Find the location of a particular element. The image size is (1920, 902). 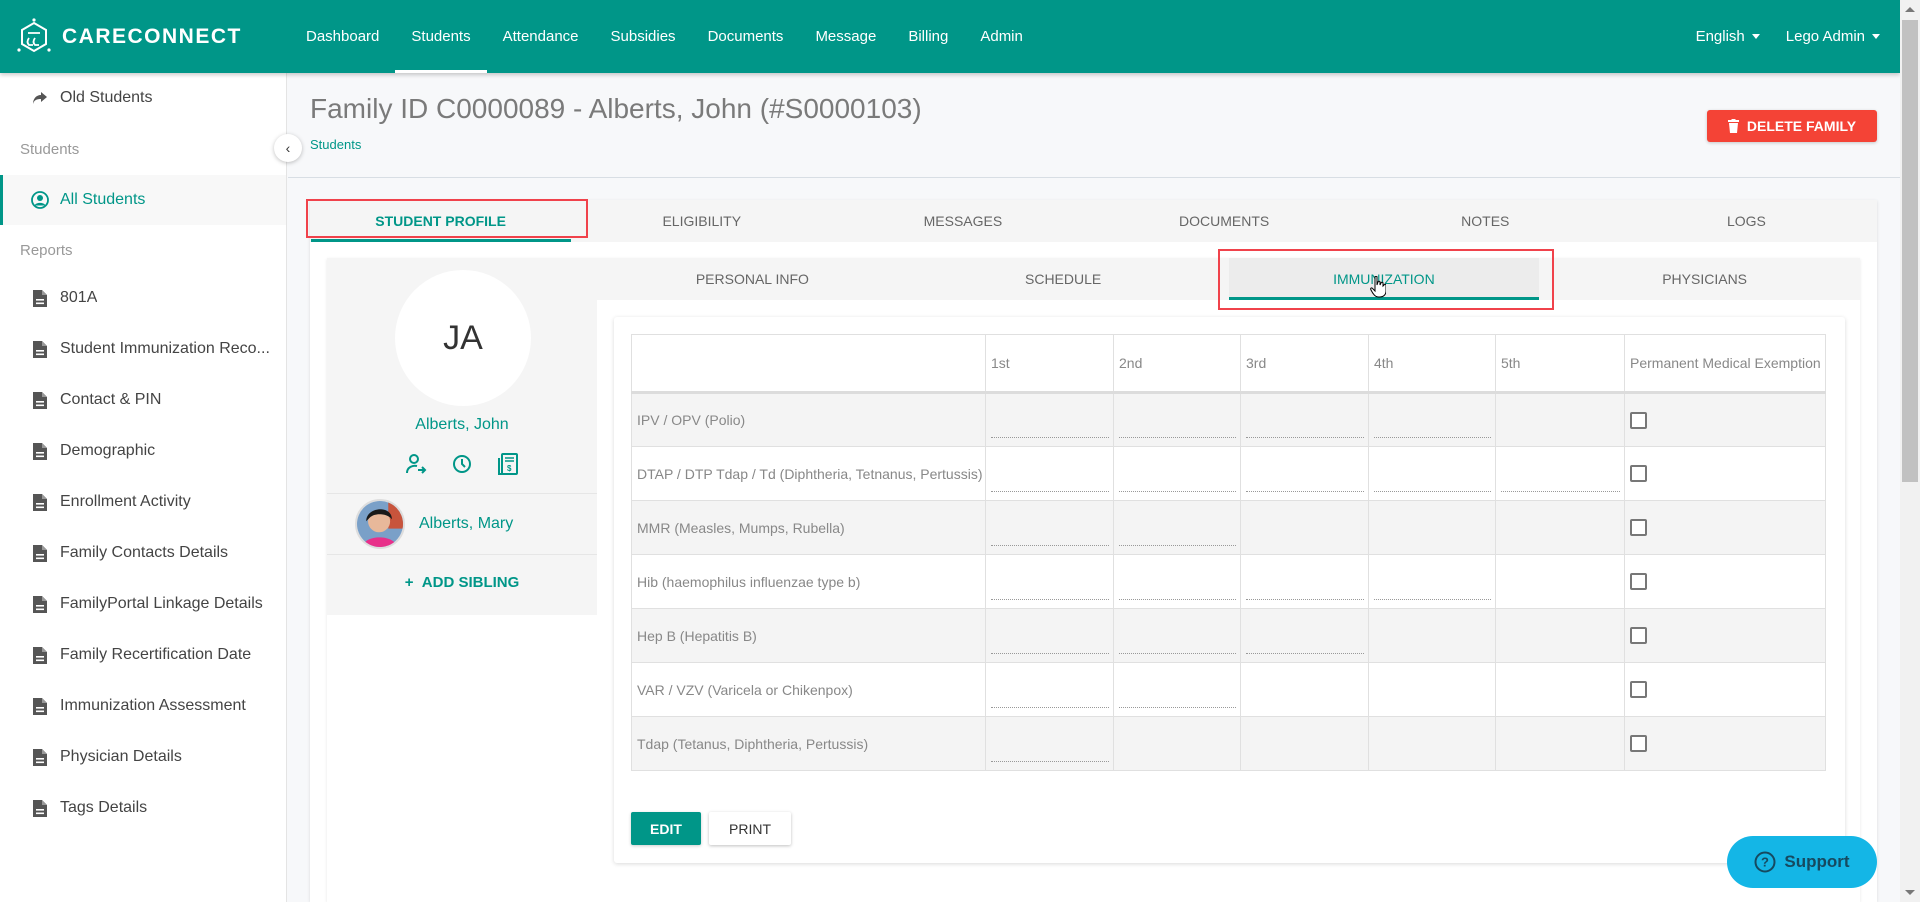

sibling-item: Alberts, Mary is located at coordinates (462, 524).